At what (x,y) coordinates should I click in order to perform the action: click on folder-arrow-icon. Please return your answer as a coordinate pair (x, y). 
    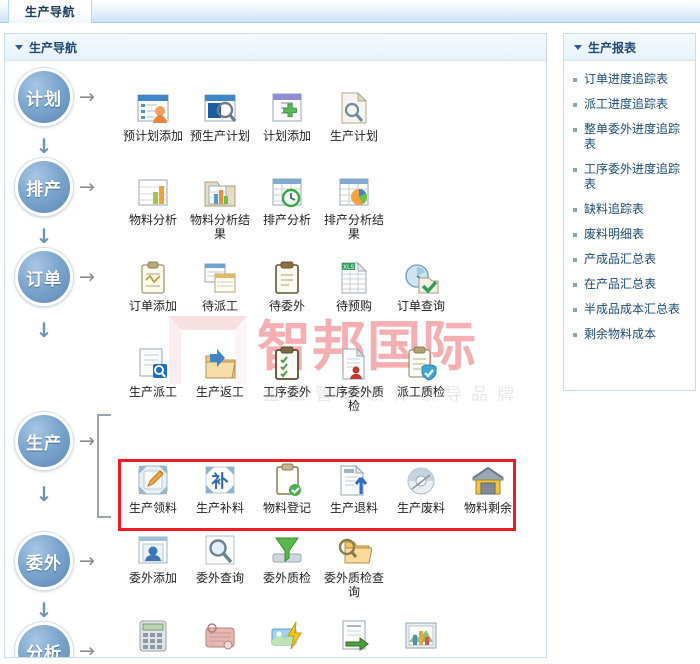
    Looking at the image, I should click on (220, 364).